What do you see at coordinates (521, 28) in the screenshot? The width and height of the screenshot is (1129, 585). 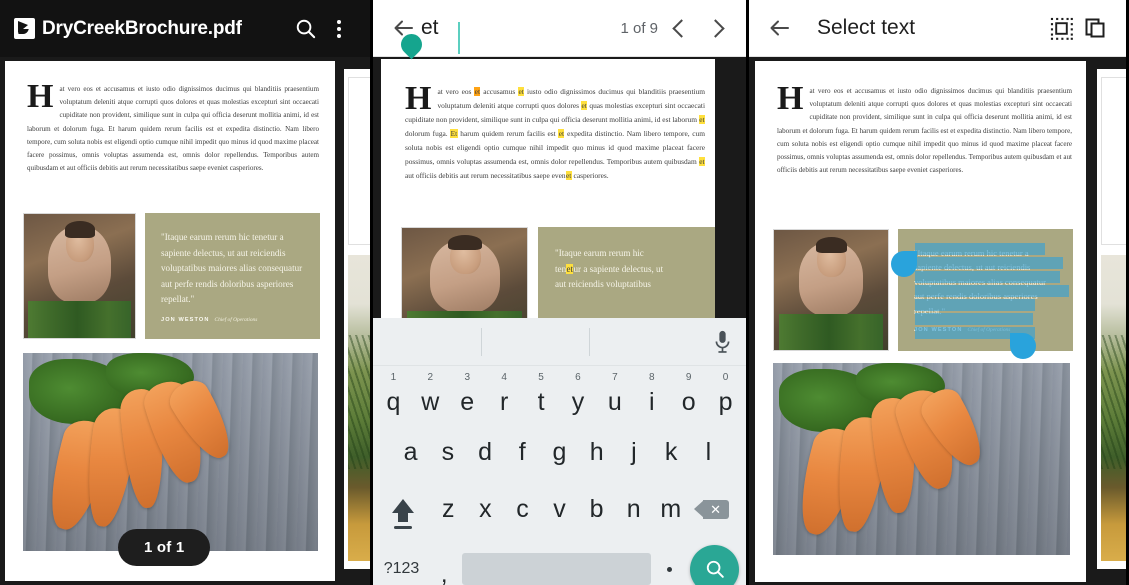 I see `search-input` at bounding box center [521, 28].